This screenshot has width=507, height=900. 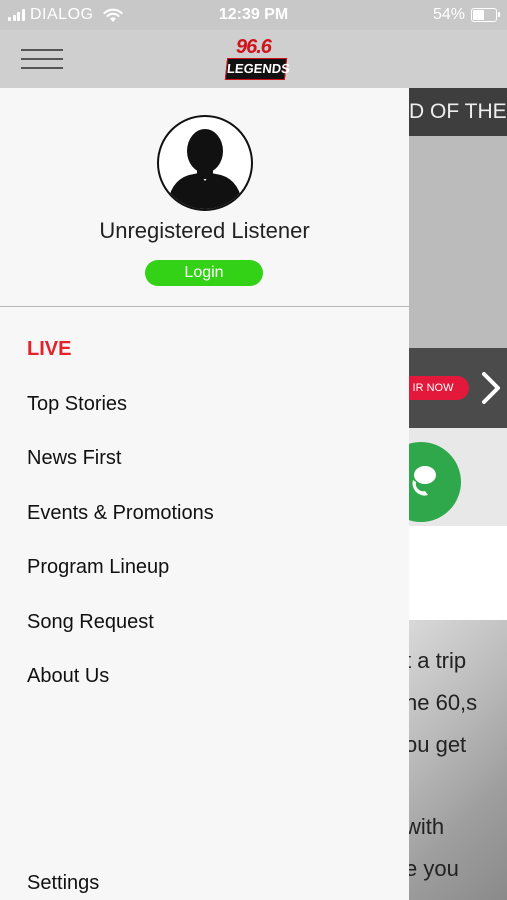 What do you see at coordinates (466, 15) in the screenshot?
I see `battery-area: 54%` at bounding box center [466, 15].